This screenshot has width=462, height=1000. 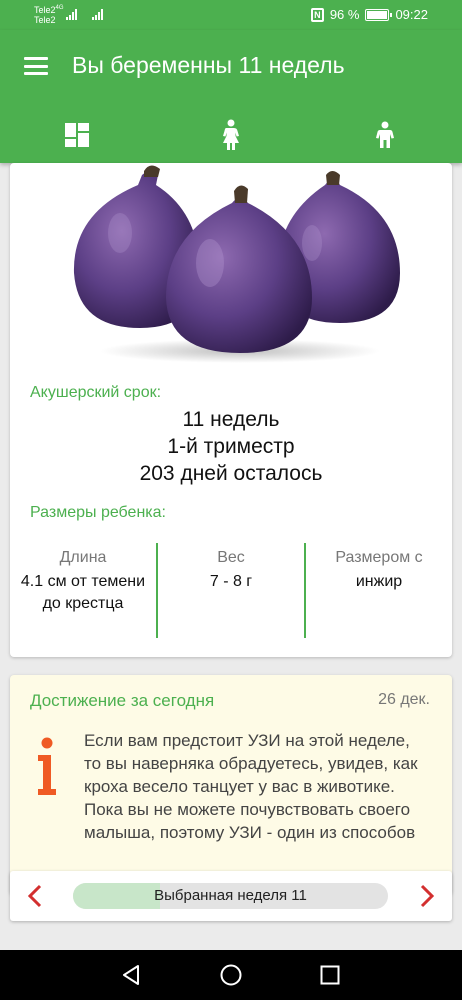 I want to click on tab-baby, so click(x=385, y=135).